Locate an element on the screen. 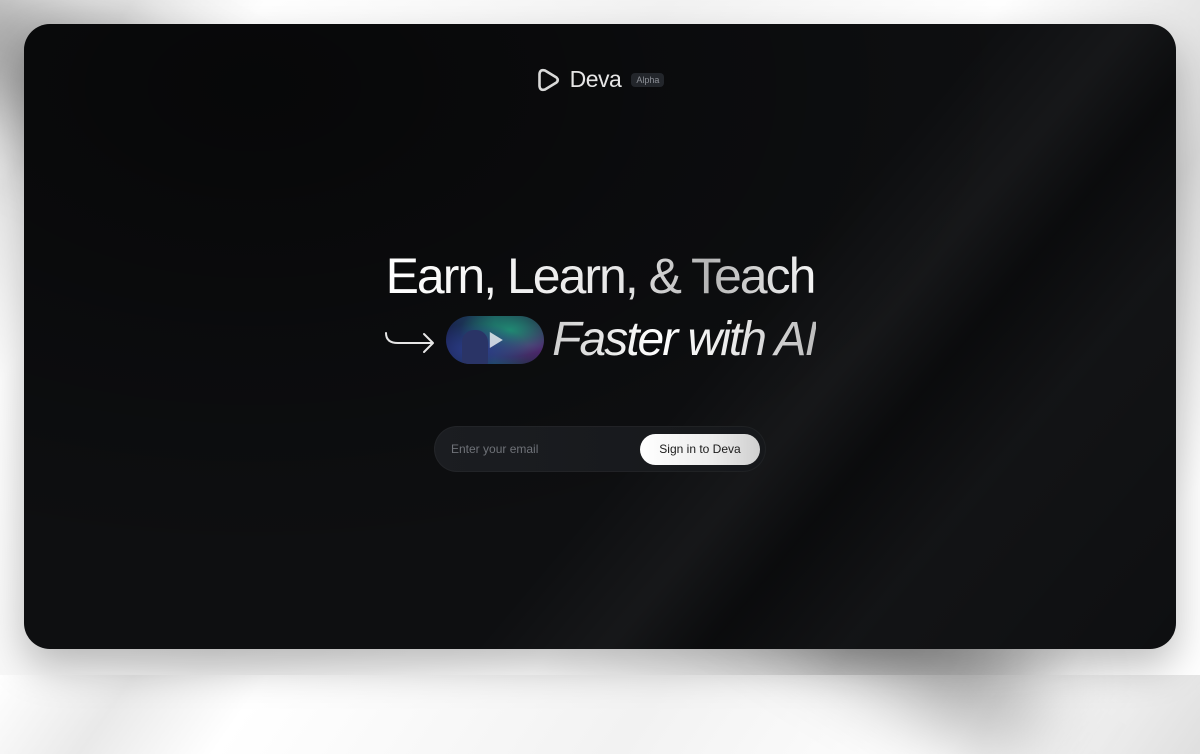 Image resolution: width=1200 pixels, height=754 pixels. play-icon is located at coordinates (496, 340).